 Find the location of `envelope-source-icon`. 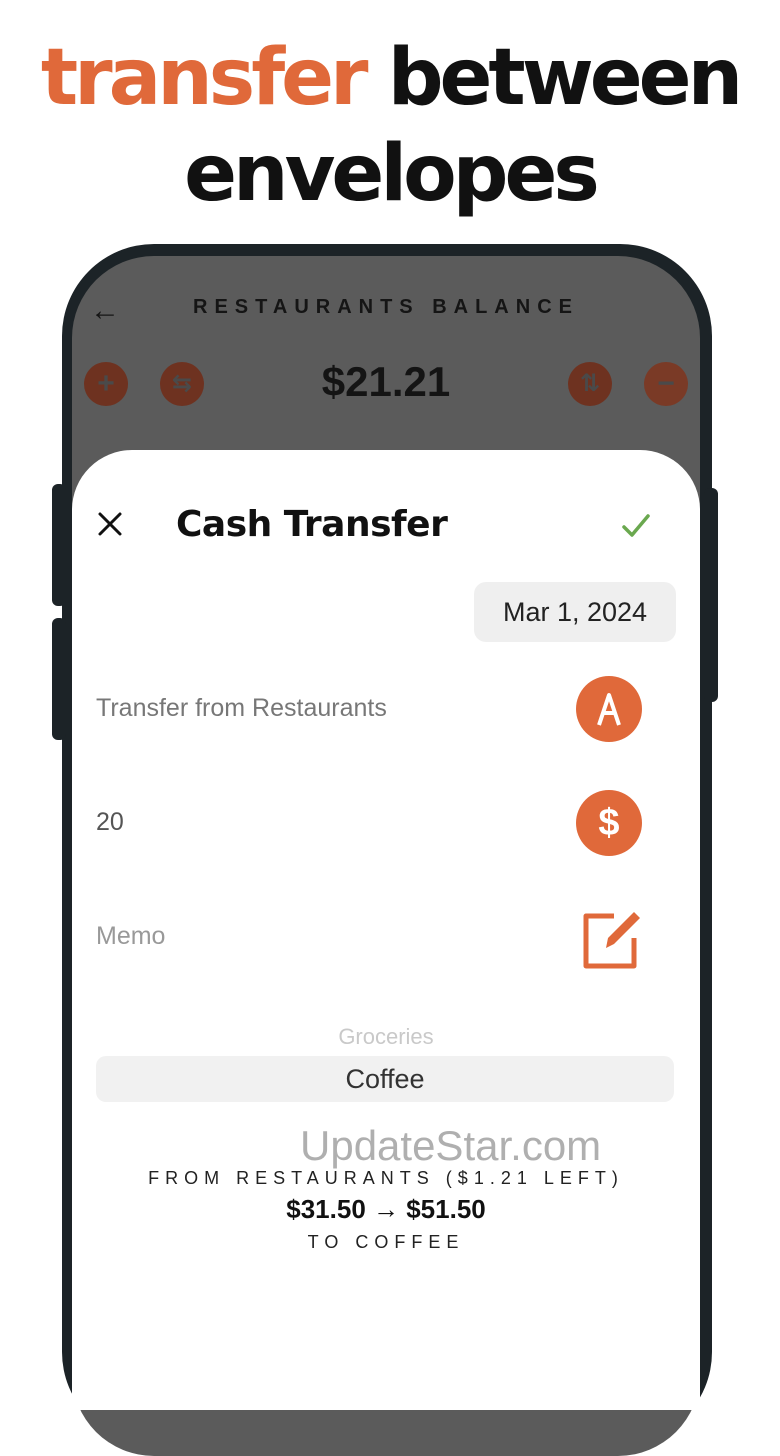

envelope-source-icon is located at coordinates (609, 709).